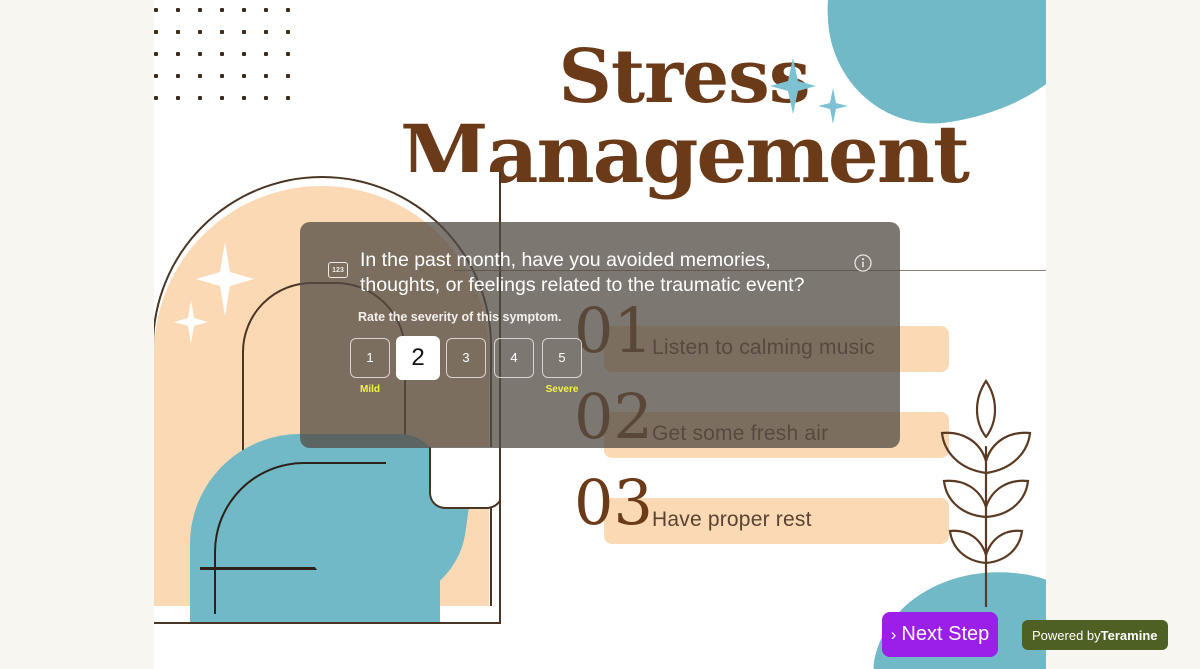 The height and width of the screenshot is (669, 1200). What do you see at coordinates (983, 493) in the screenshot?
I see `plant-illustration` at bounding box center [983, 493].